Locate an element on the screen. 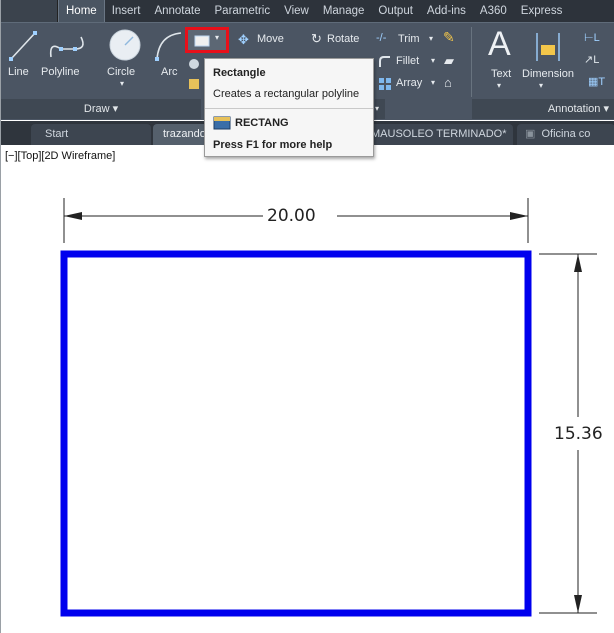 The height and width of the screenshot is (633, 614). trim-dropdown-chevron-icon: ▾ is located at coordinates (431, 38).